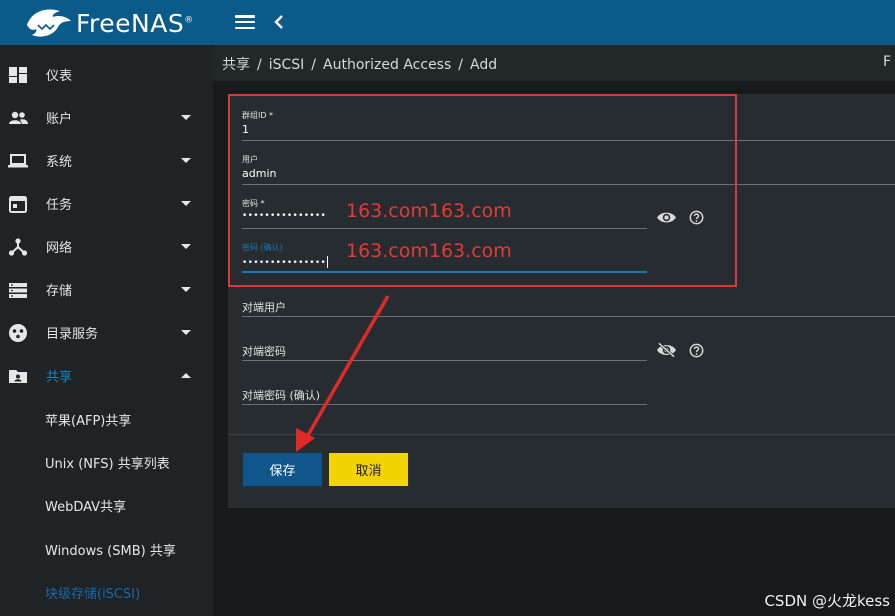 Image resolution: width=895 pixels, height=616 pixels. Describe the element at coordinates (106, 549) in the screenshot. I see `sidebar-subitem-smb: Windows (SMB) 共享` at that location.